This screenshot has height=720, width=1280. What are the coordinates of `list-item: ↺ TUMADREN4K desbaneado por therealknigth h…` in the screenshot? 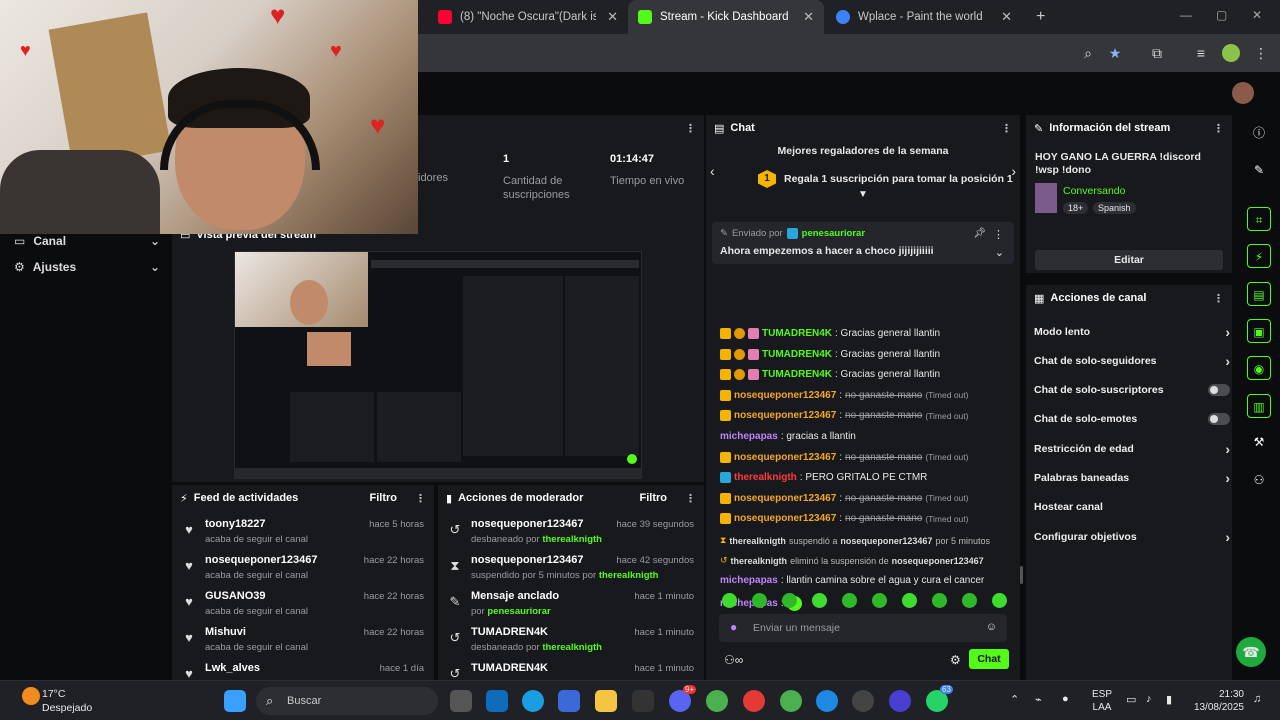 It's located at (571, 641).